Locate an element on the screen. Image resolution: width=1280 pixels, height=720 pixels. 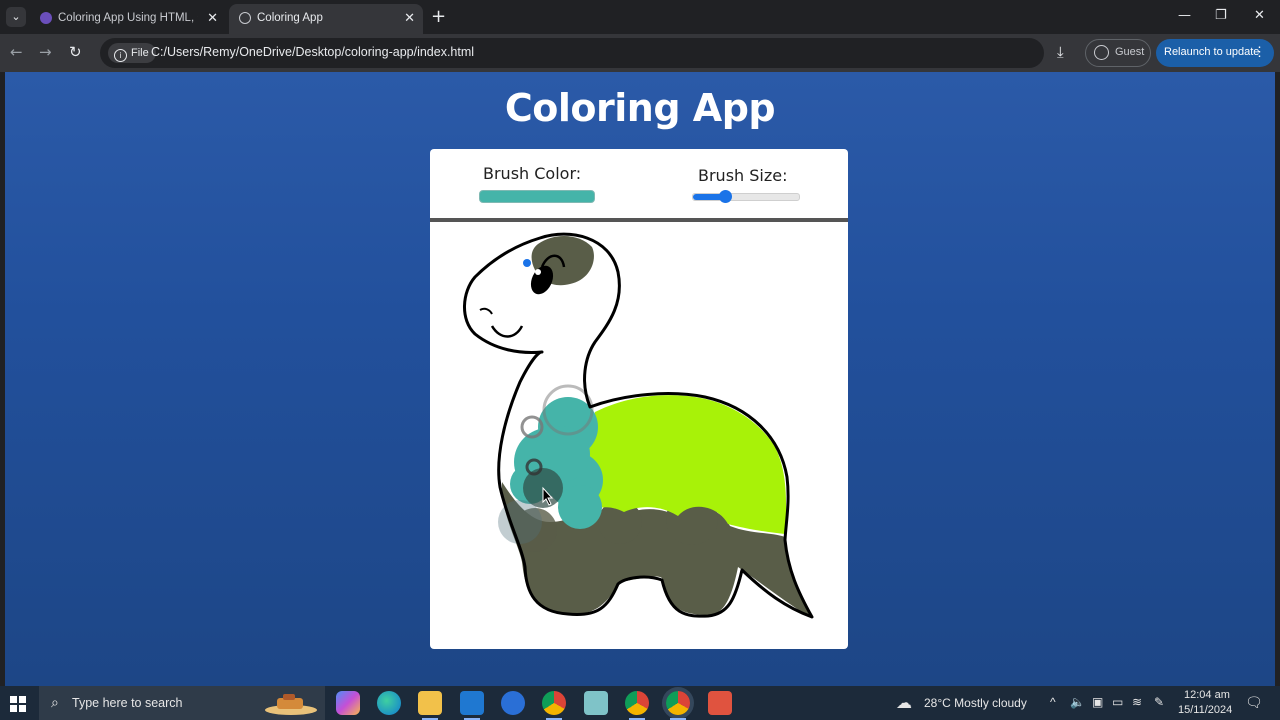
clock-time: 12:04 am is located at coordinates (1207, 695).